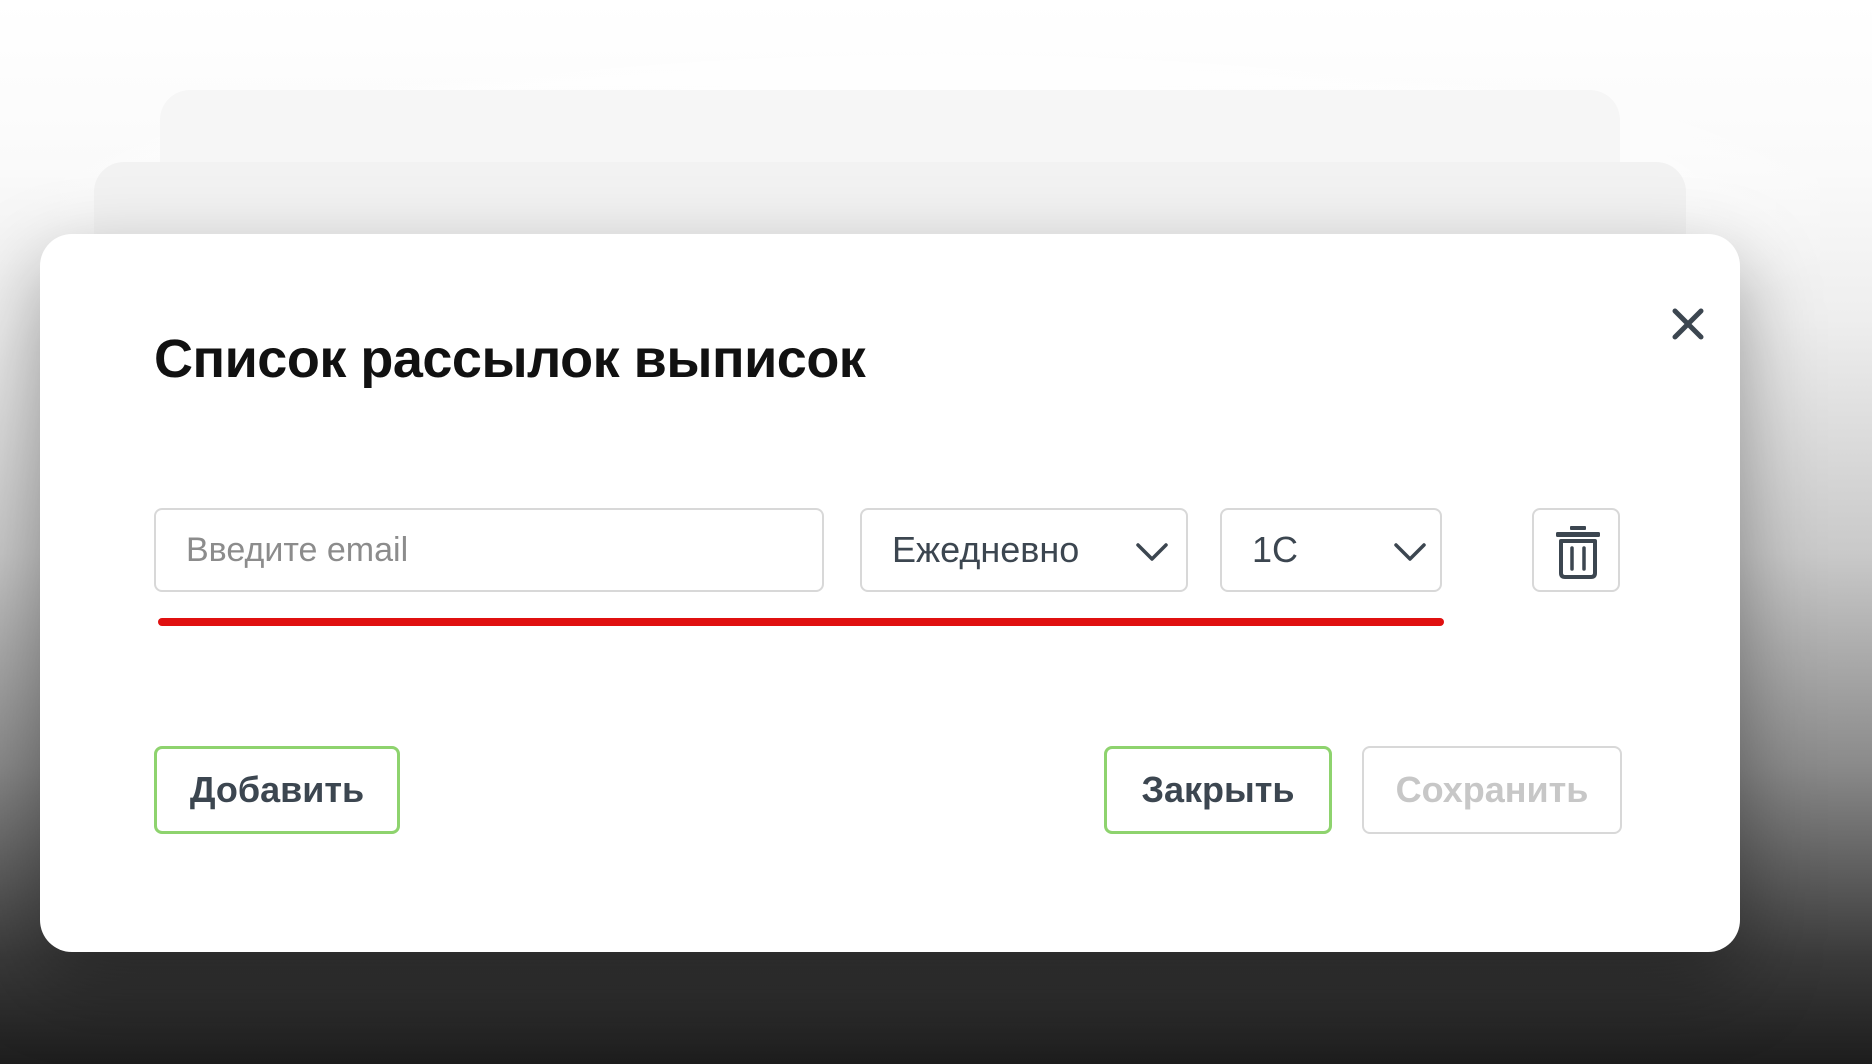 The width and height of the screenshot is (1872, 1064). I want to click on format-select-value: 1С, so click(1275, 549).